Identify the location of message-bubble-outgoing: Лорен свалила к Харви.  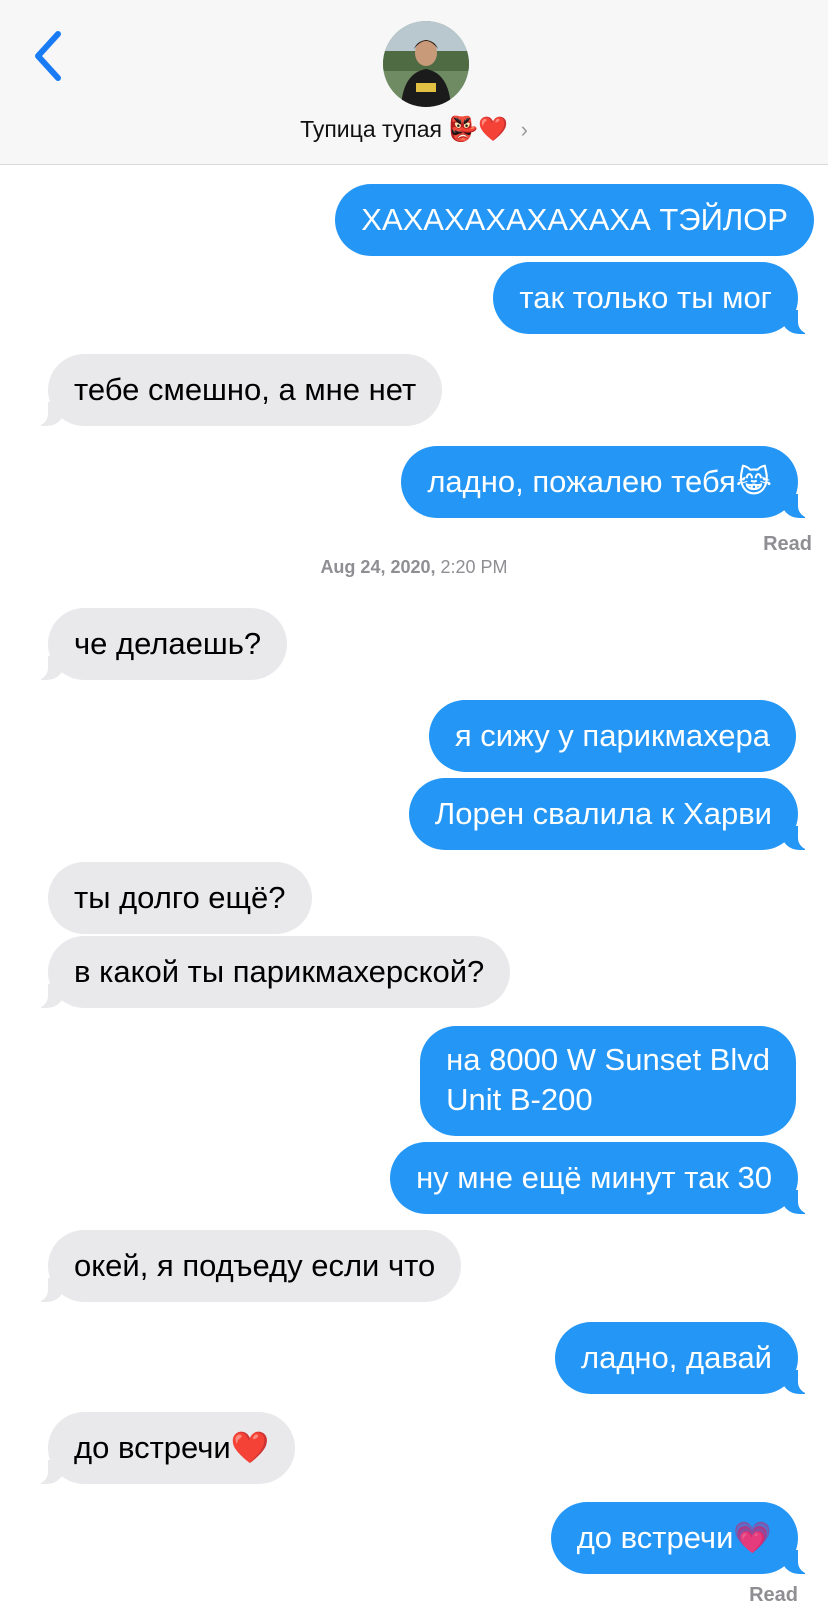
(612, 814).